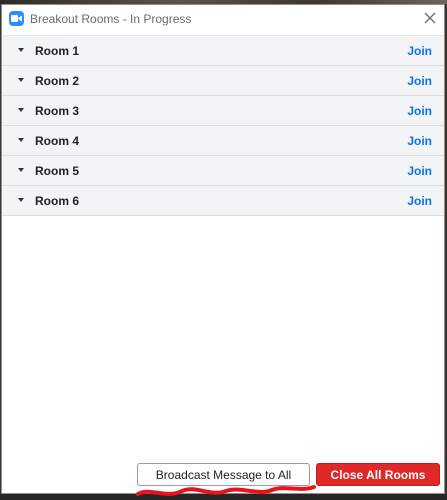  Describe the element at coordinates (57, 111) in the screenshot. I see `room-name: Room 3` at that location.